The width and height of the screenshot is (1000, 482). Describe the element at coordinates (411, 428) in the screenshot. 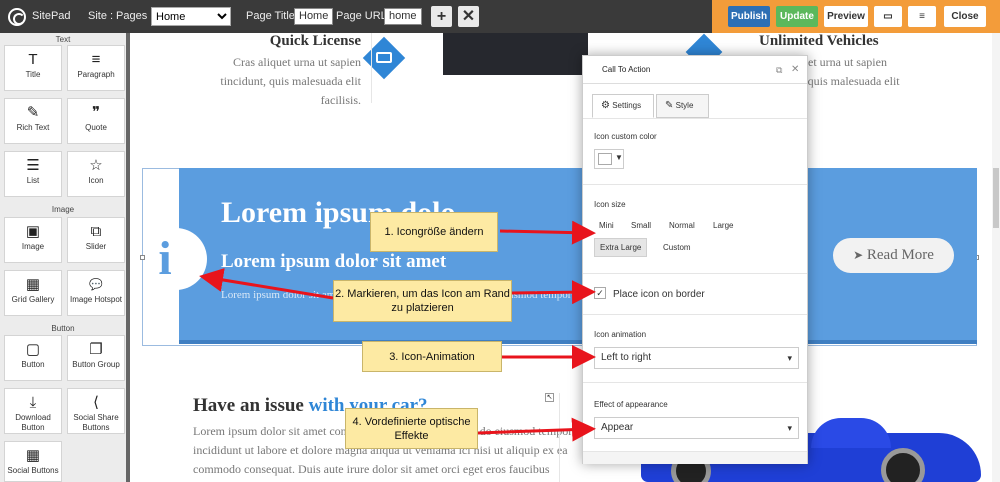

I see `callout-effects: 4. Vordefinierte optische Effekte` at that location.